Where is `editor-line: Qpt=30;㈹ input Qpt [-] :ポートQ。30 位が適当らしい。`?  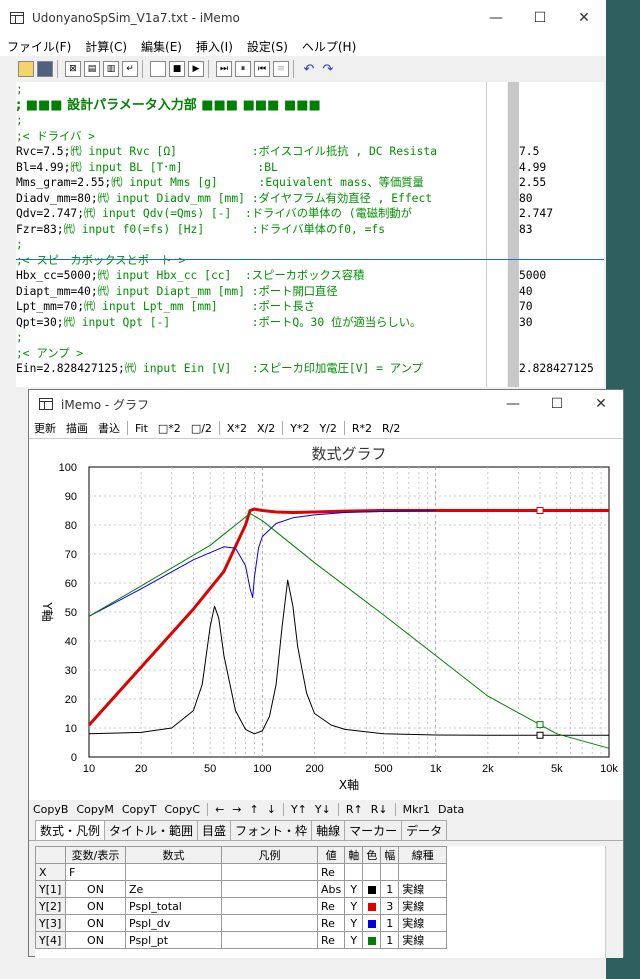
editor-line: Qpt=30;㈹ input Qpt [-] :ポートQ。30 位が適当らしい。 is located at coordinates (251, 323).